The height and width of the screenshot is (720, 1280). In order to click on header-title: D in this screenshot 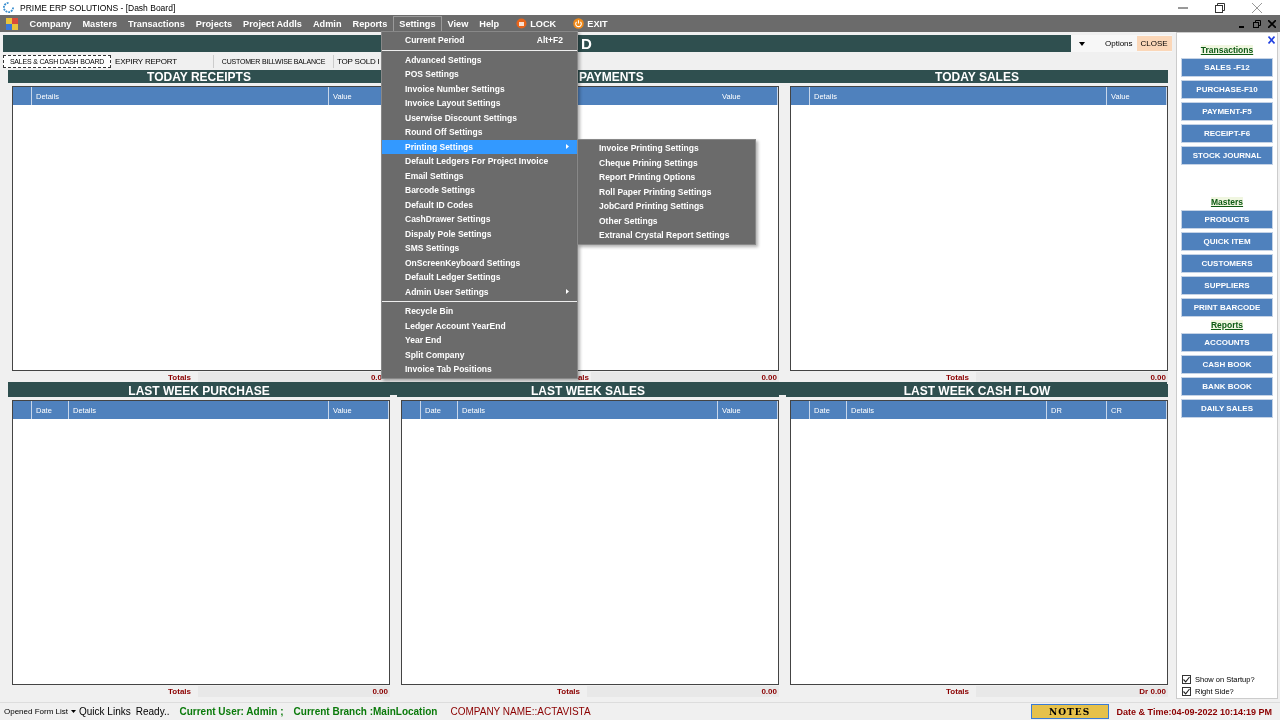, I will do `click(586, 43)`.